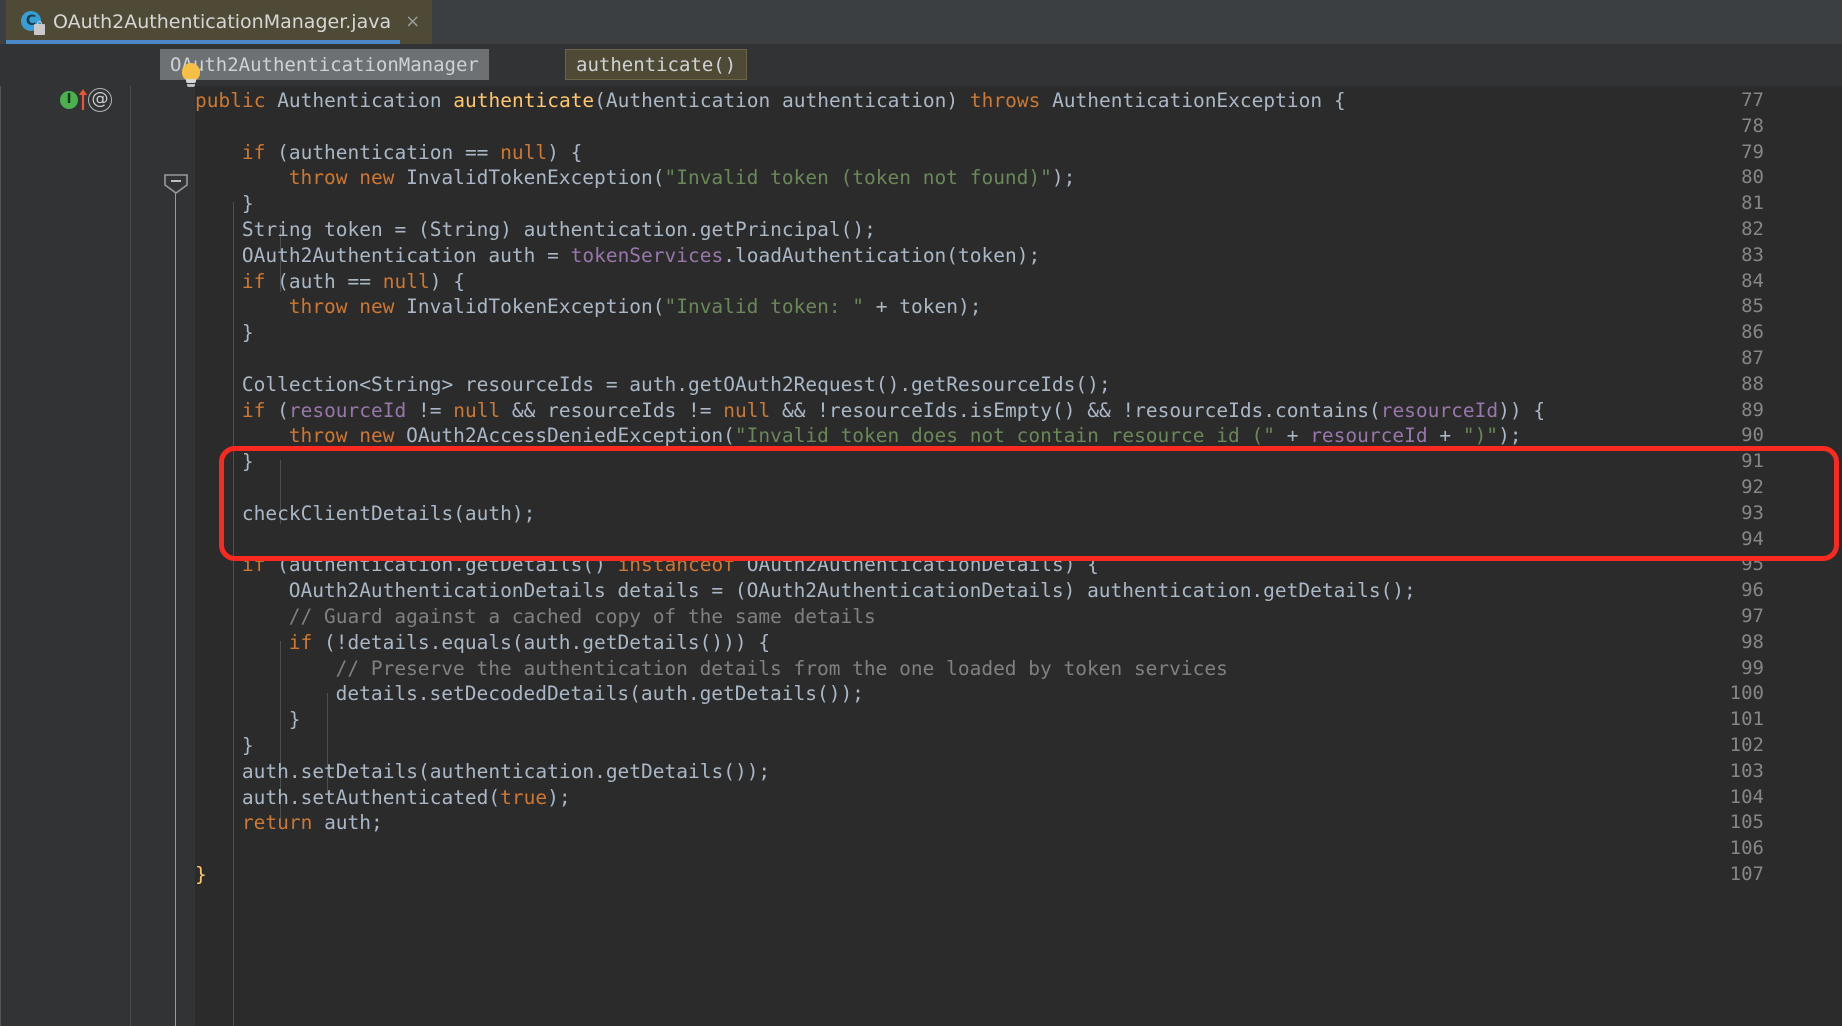  What do you see at coordinates (191, 76) in the screenshot?
I see `lightbulb-icon` at bounding box center [191, 76].